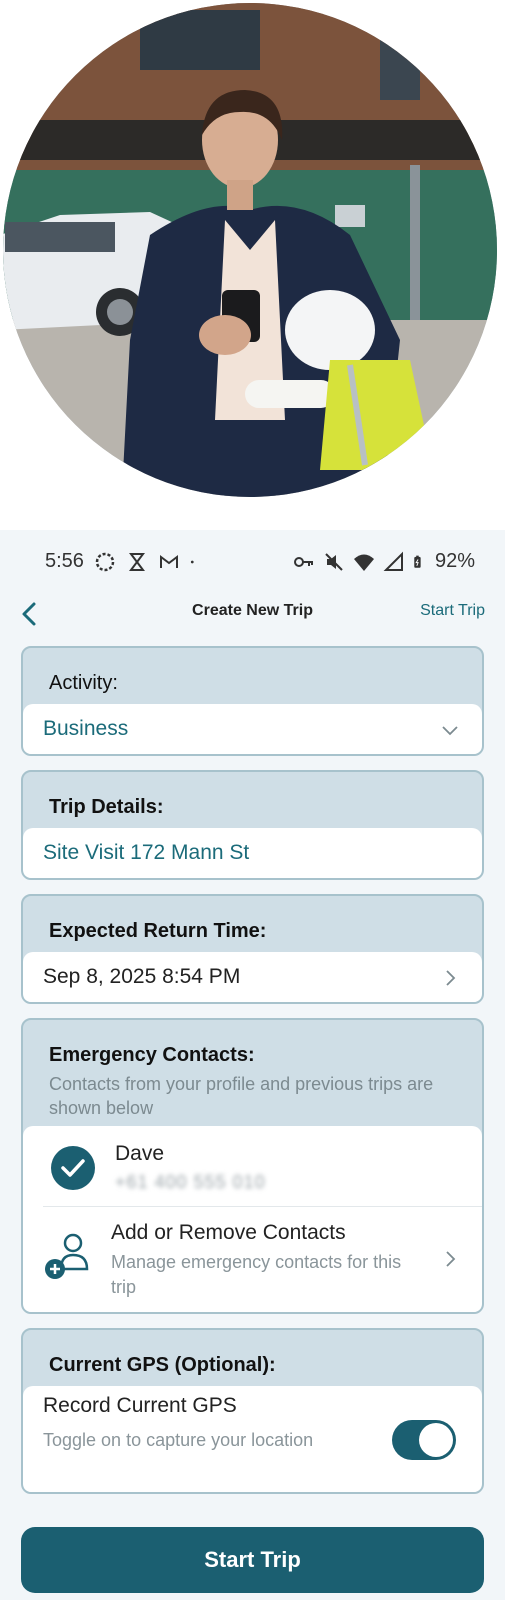 This screenshot has height=1600, width=505. Describe the element at coordinates (86, 728) in the screenshot. I see `activity-value: Business` at that location.